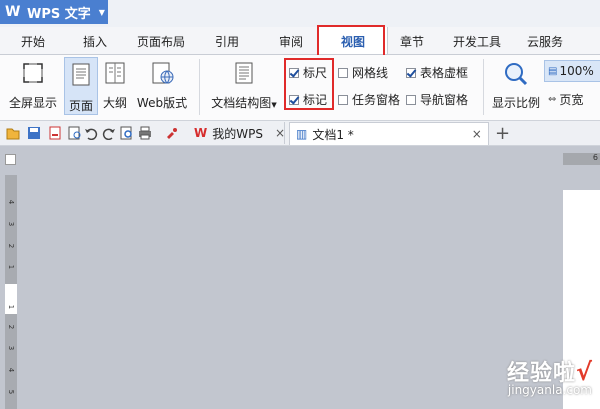  Describe the element at coordinates (516, 74) in the screenshot. I see `magnifier-icon` at that location.